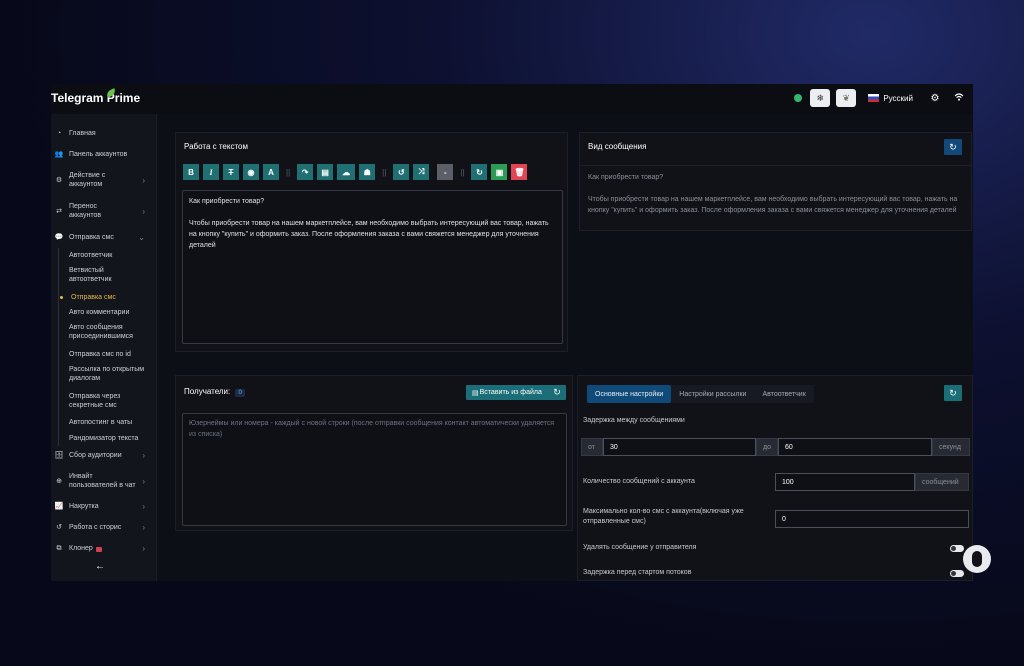 The image size is (1024, 666). I want to click on submenu-item-autoposting: Автопостинг в чаты, so click(112, 422).